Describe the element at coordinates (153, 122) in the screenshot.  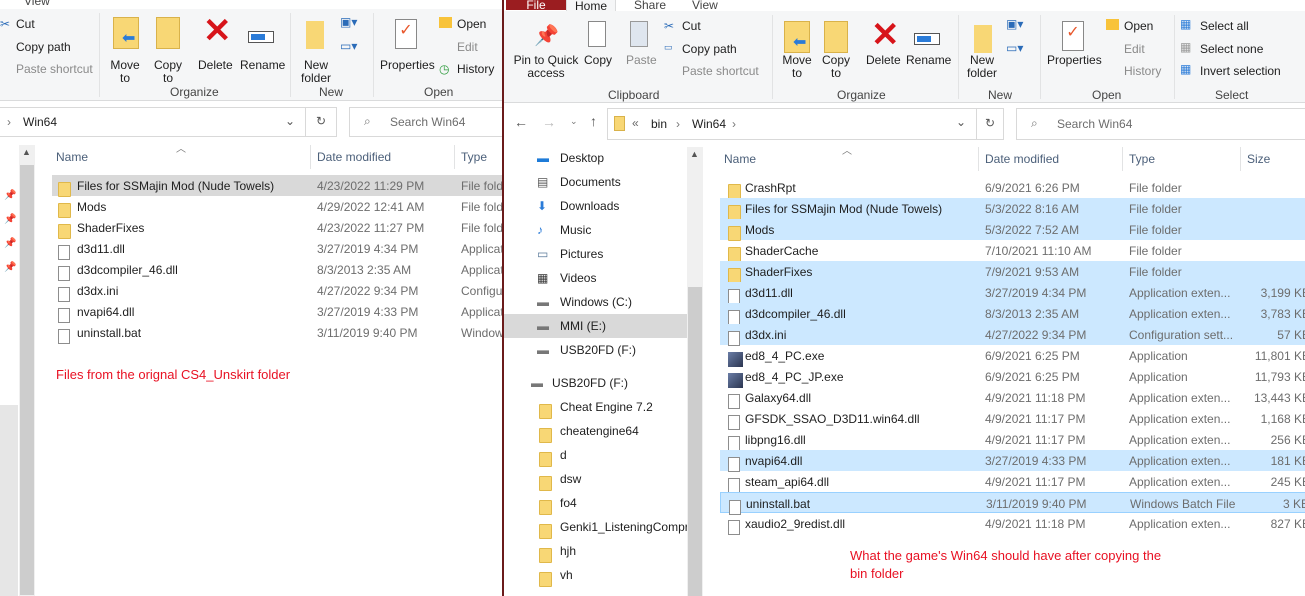
I see `address-bar: › Win64 ⌄` at that location.